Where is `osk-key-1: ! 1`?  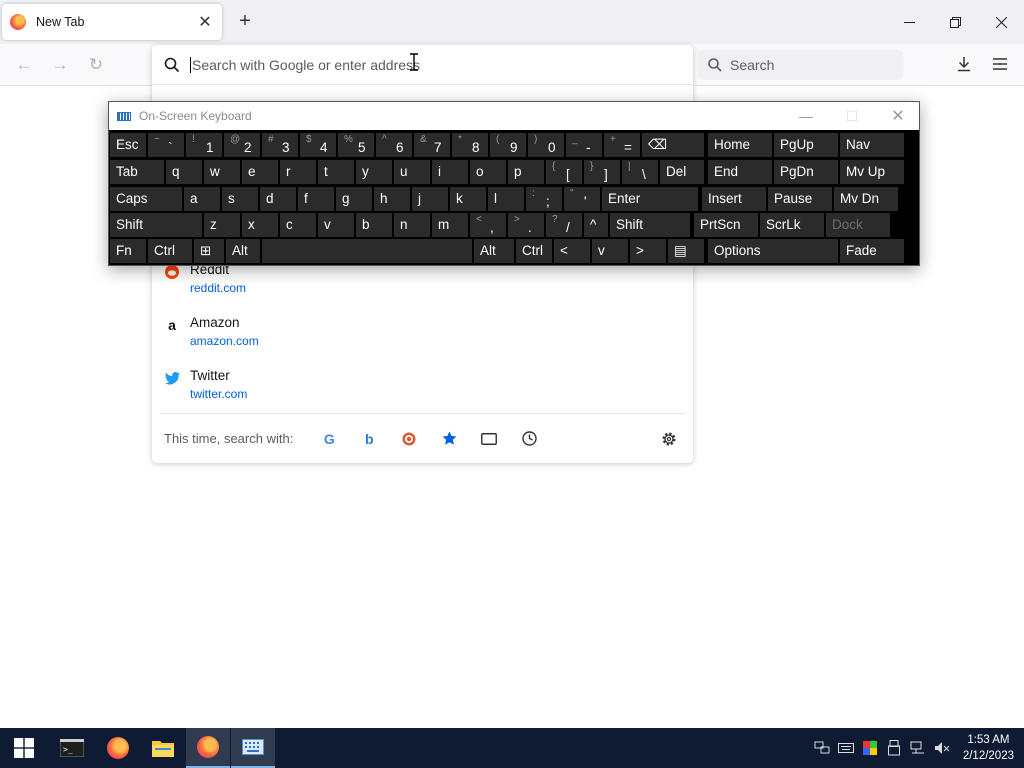 osk-key-1: ! 1 is located at coordinates (204, 145).